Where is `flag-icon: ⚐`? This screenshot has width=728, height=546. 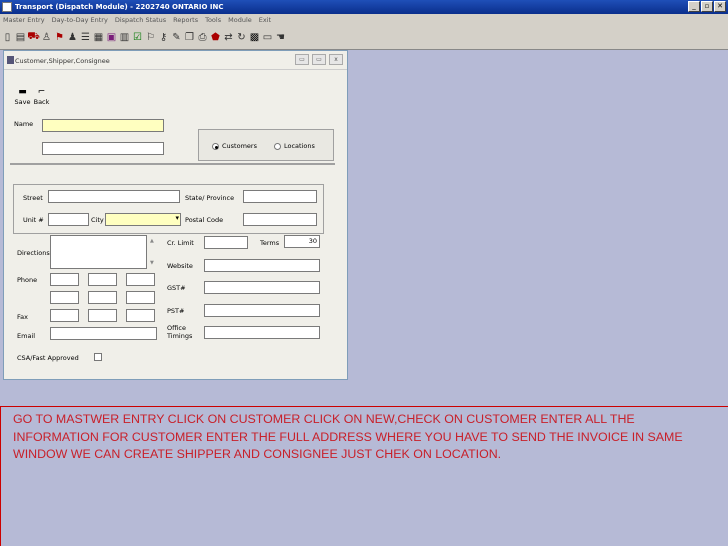
flag-icon: ⚐ is located at coordinates (150, 38).